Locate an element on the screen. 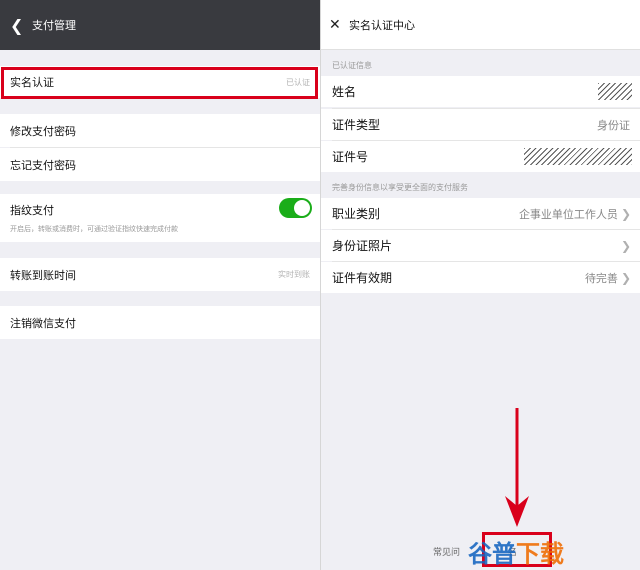  watermark-text-b: 下载 is located at coordinates (540, 554).